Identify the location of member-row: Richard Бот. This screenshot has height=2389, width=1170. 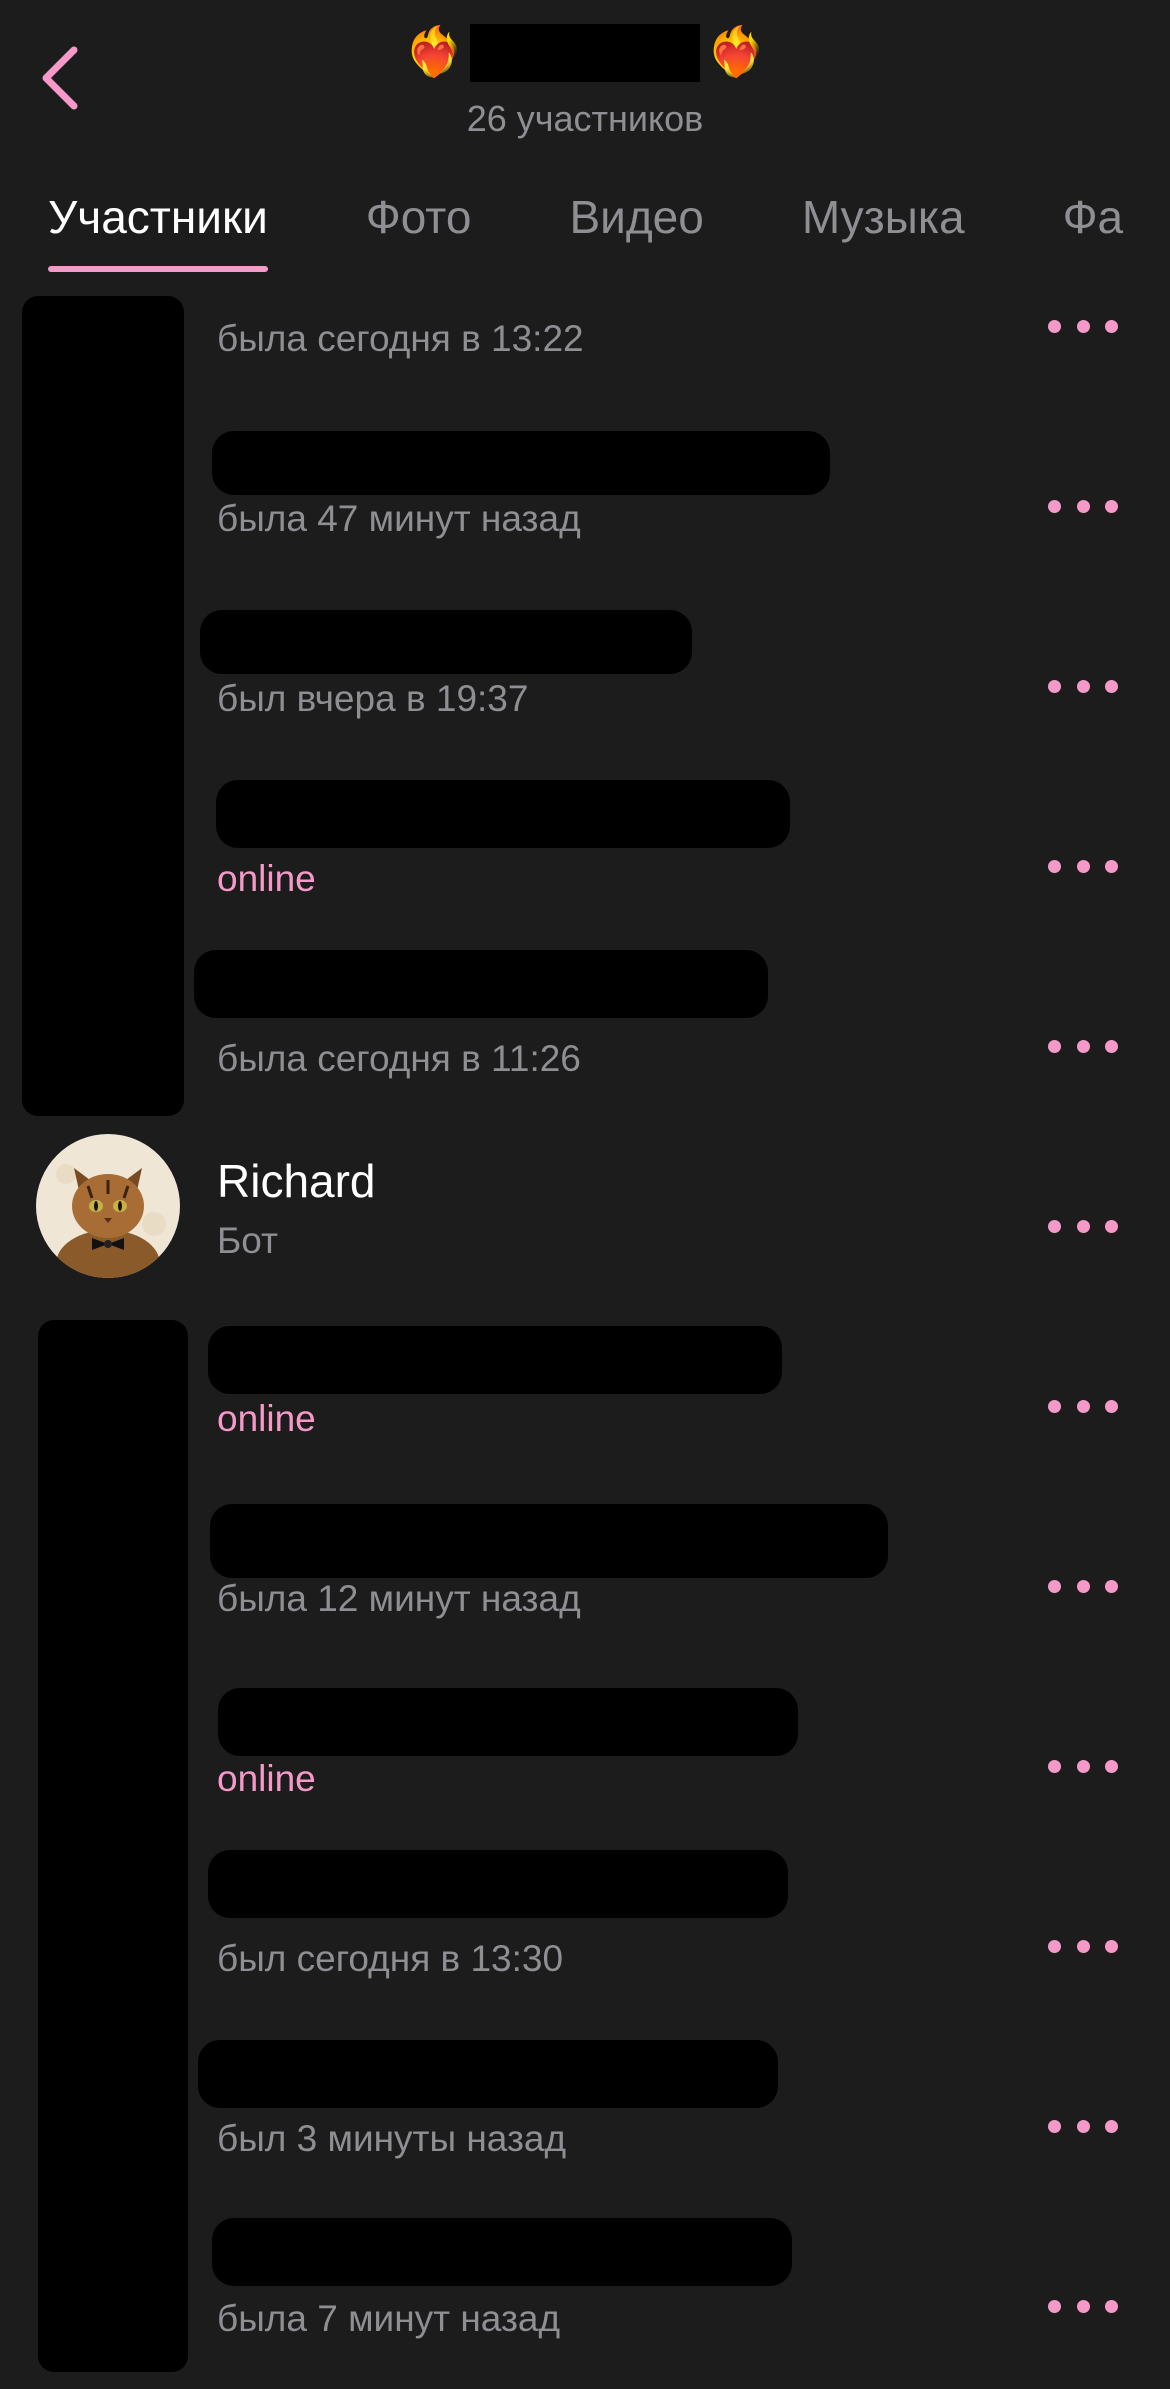
(585, 1208).